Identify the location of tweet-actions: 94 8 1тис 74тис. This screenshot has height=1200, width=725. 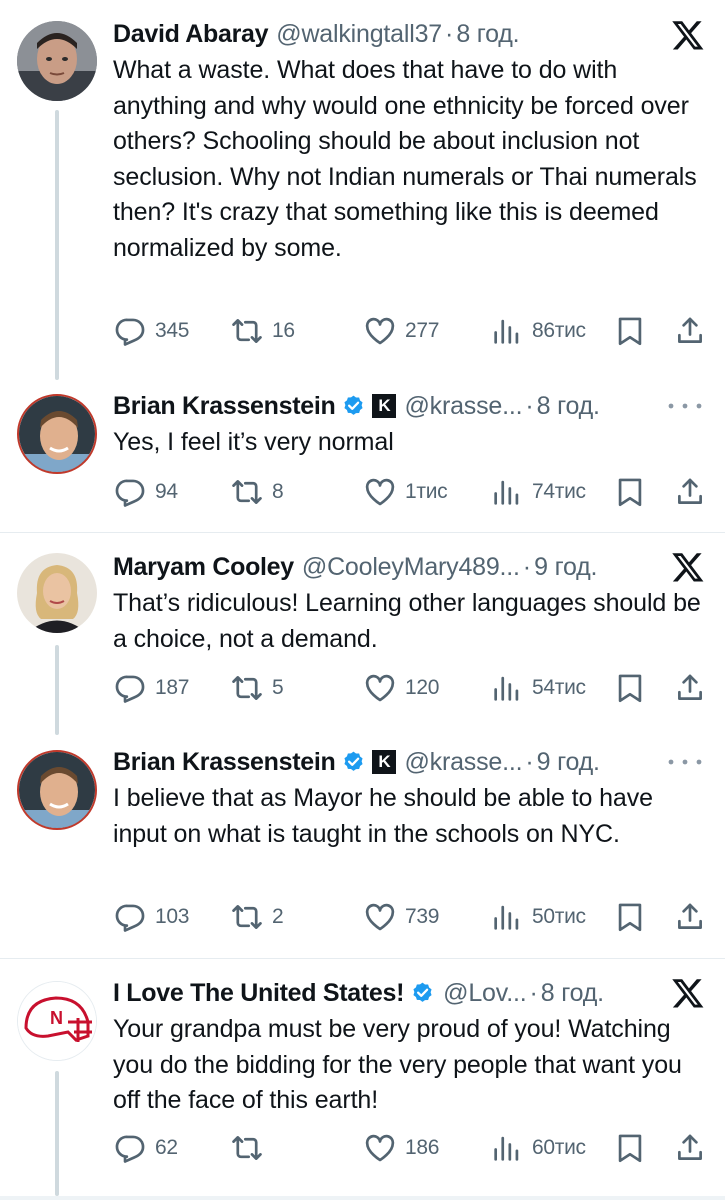
(413, 492).